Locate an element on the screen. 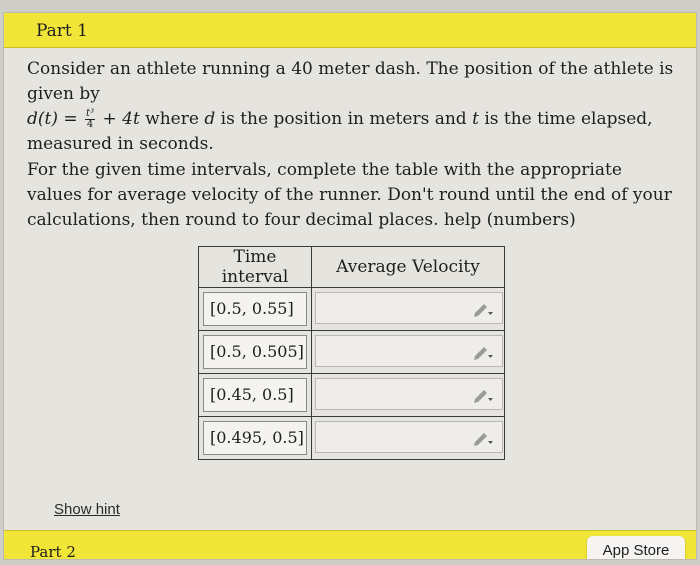 The image size is (700, 565). formula-linear-term: + 4t is located at coordinates (118, 119).